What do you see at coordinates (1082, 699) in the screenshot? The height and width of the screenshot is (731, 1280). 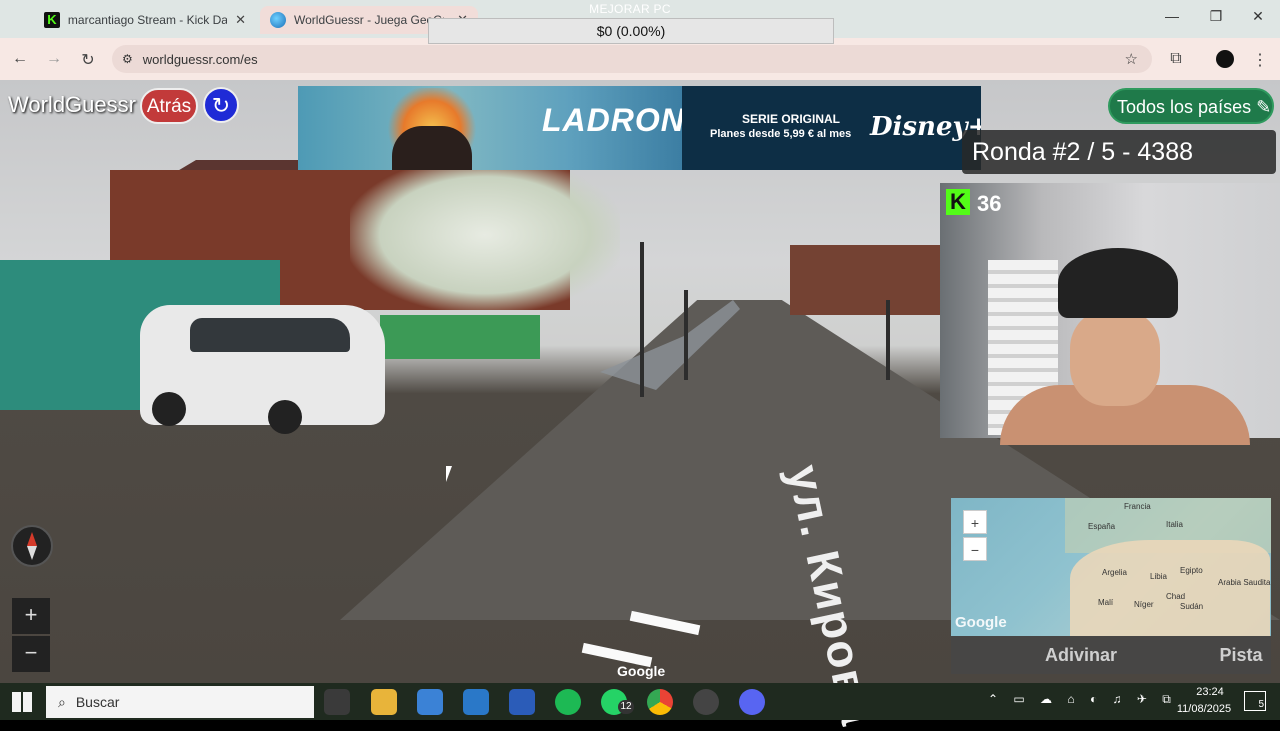 I see `system-tray-icons: ⌃ ▭ ☁ ⌂ ◐ ♫ ✈ ⧉` at bounding box center [1082, 699].